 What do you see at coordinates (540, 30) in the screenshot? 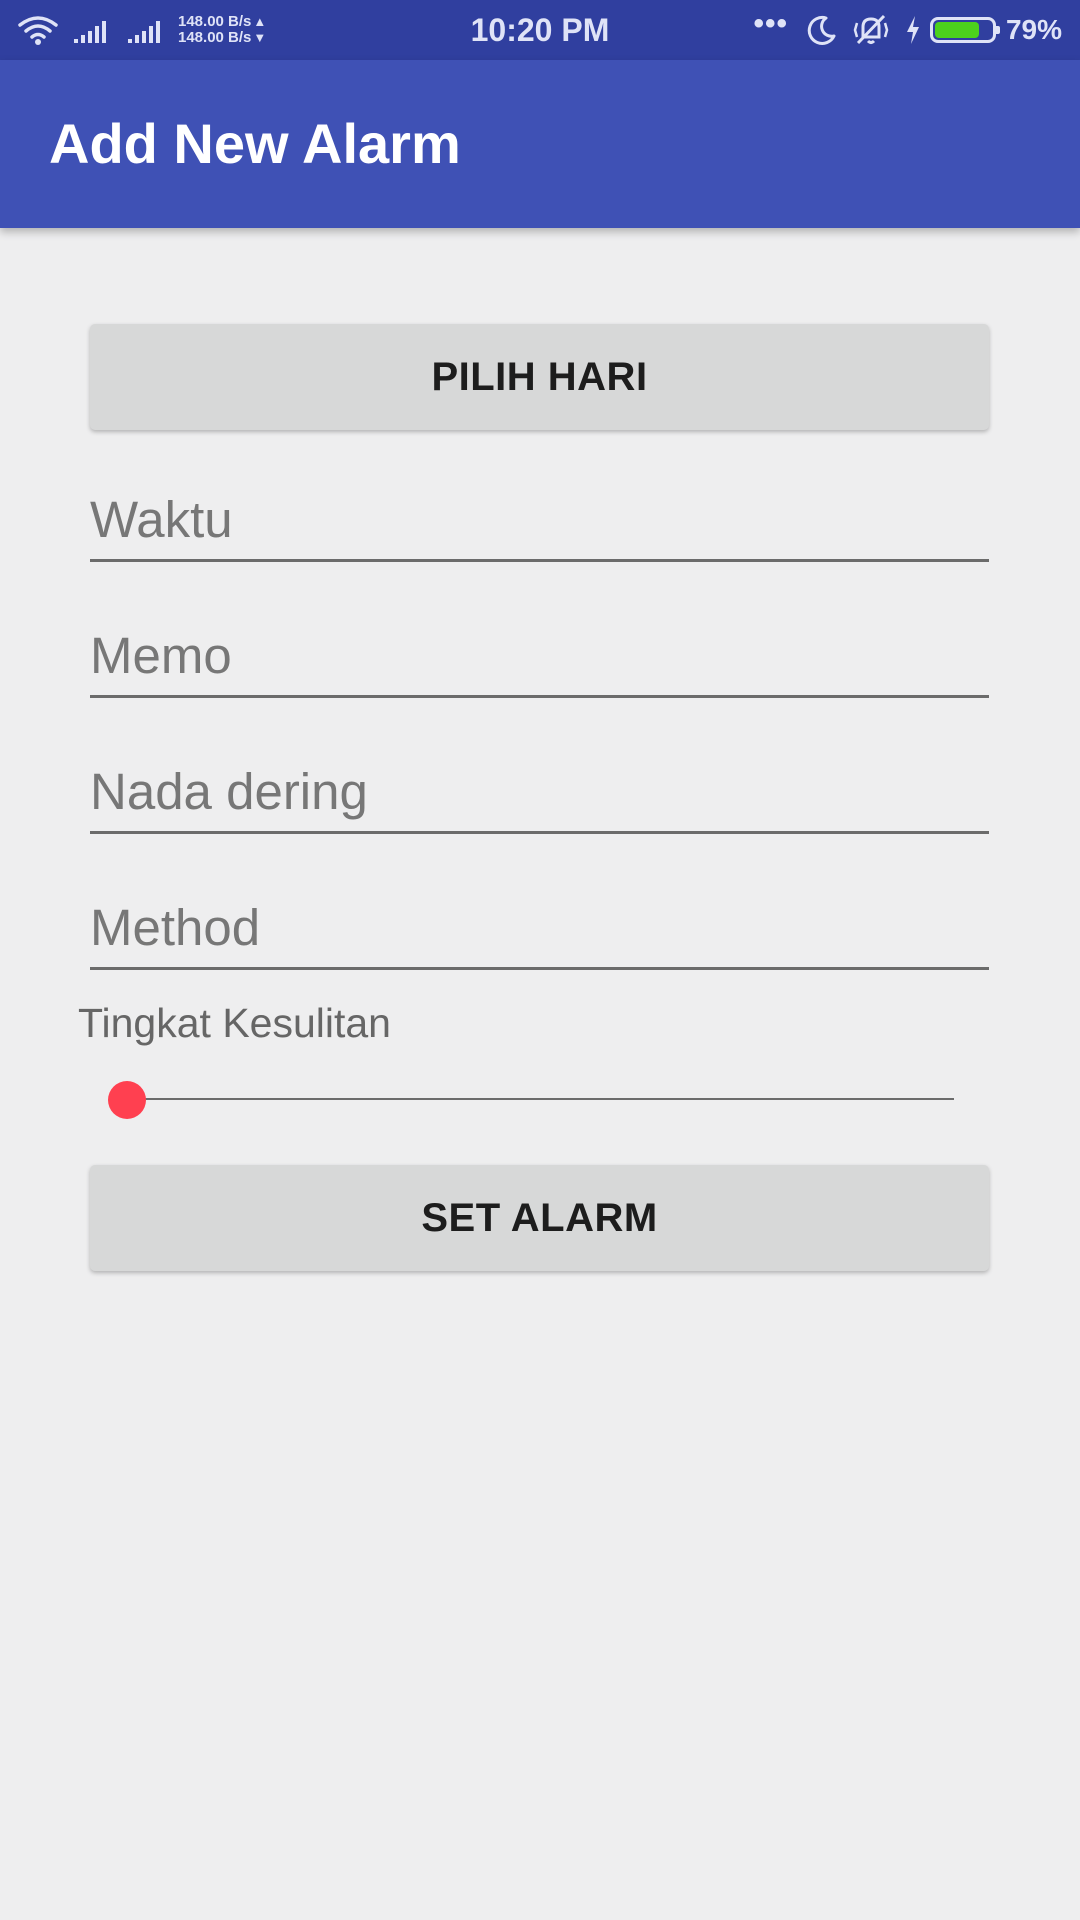
I see `status-bar: 148.00 B/s ▲ 148.00 B/s ▼ 10:20 PM ••• 79%` at bounding box center [540, 30].